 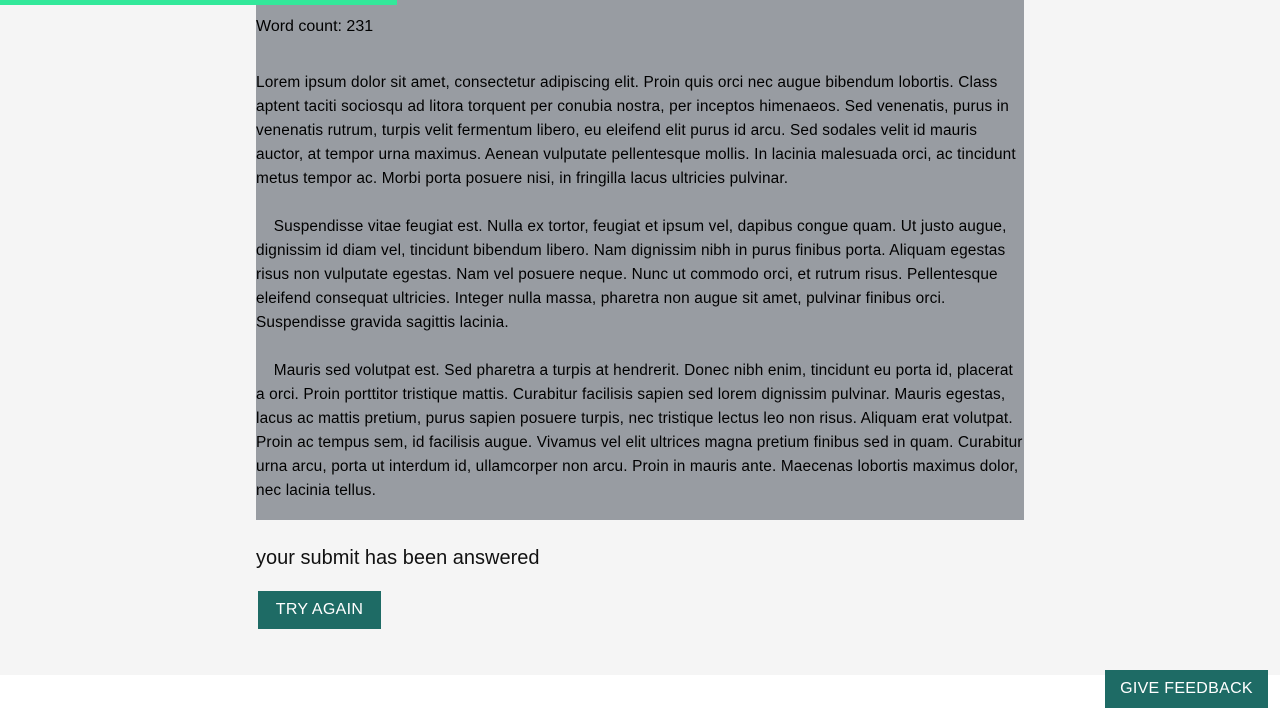 What do you see at coordinates (198, 2) in the screenshot?
I see `reading-progress-fill` at bounding box center [198, 2].